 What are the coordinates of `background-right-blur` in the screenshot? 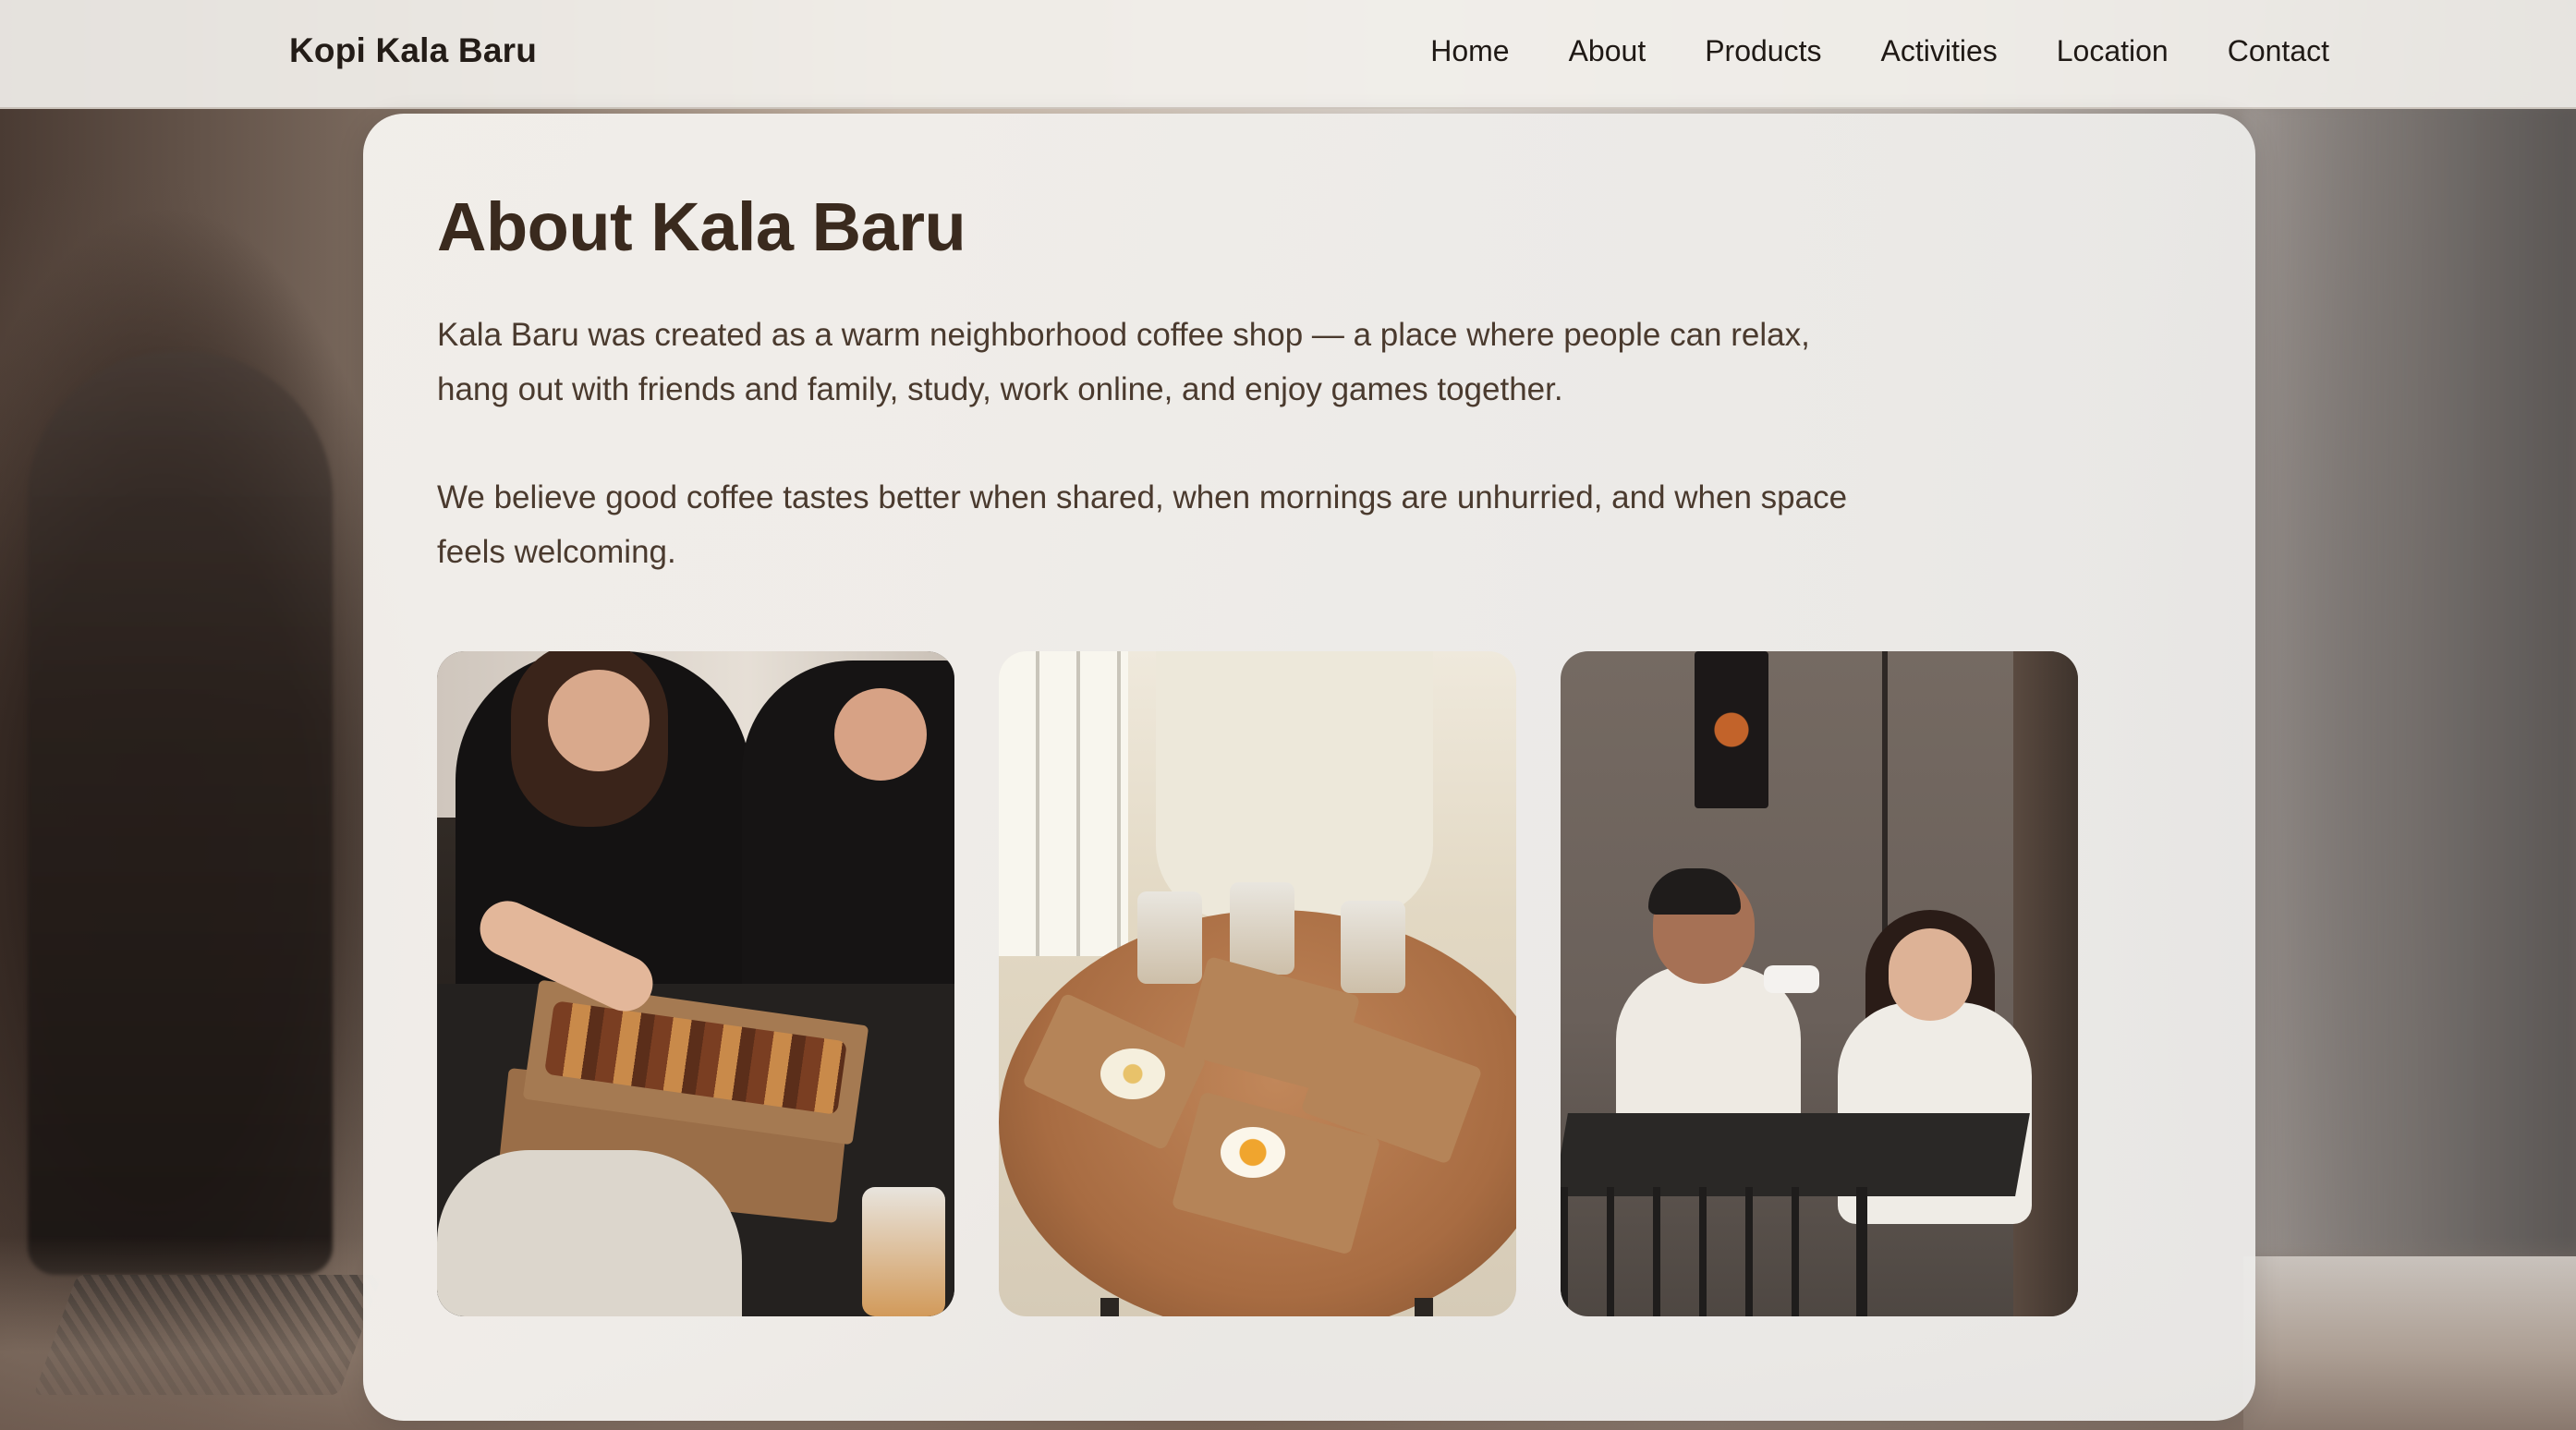 It's located at (2409, 681).